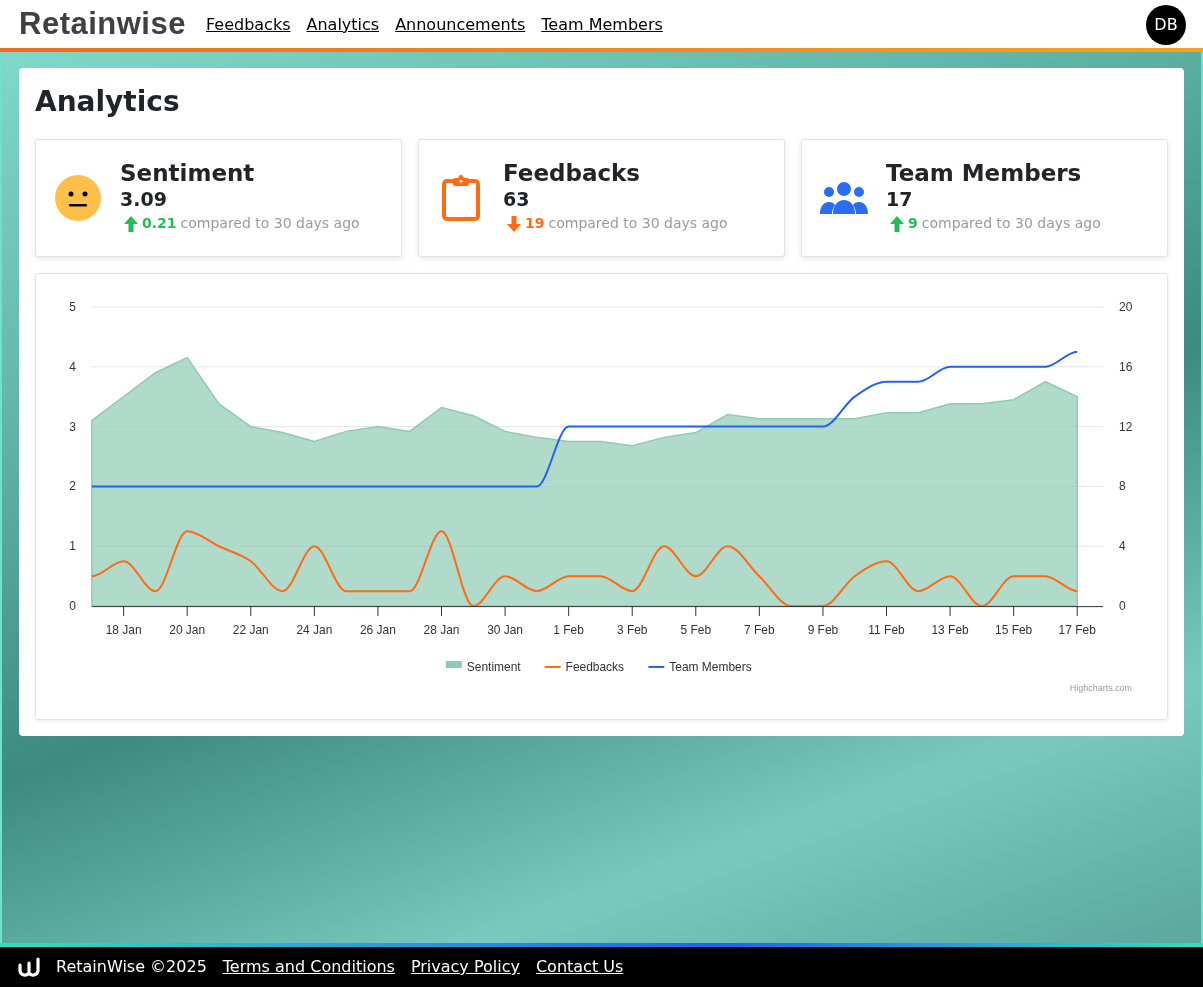 The image size is (1203, 987). What do you see at coordinates (131, 967) in the screenshot?
I see `footer-brand: RetainWise ©2025` at bounding box center [131, 967].